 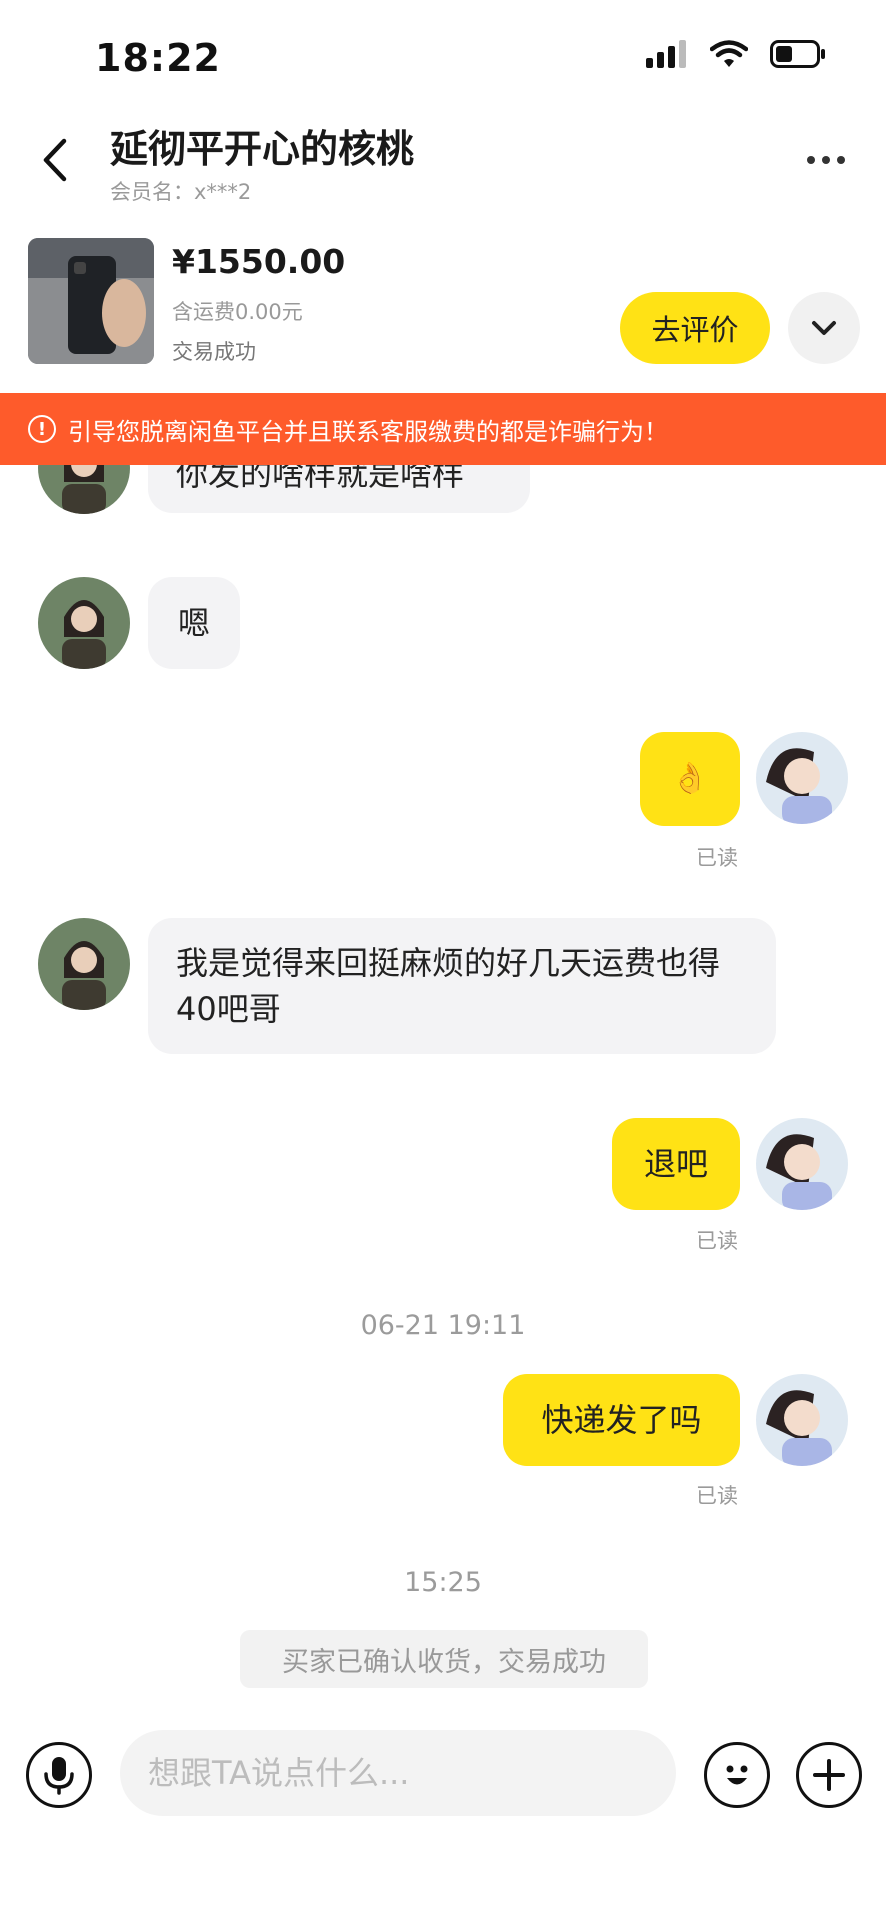 I want to click on message-text: 嗯, so click(x=193, y=622).